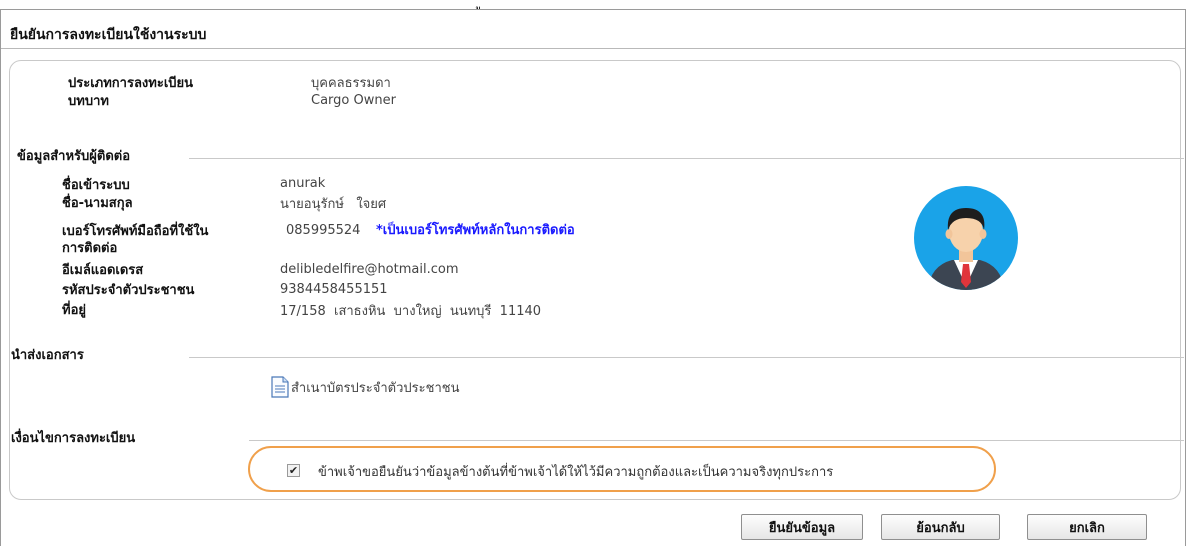  What do you see at coordinates (475, 230) in the screenshot?
I see `phone-primary-note: *เป็นเบอร์โทรศัพท์หลักในการติดต่อ` at bounding box center [475, 230].